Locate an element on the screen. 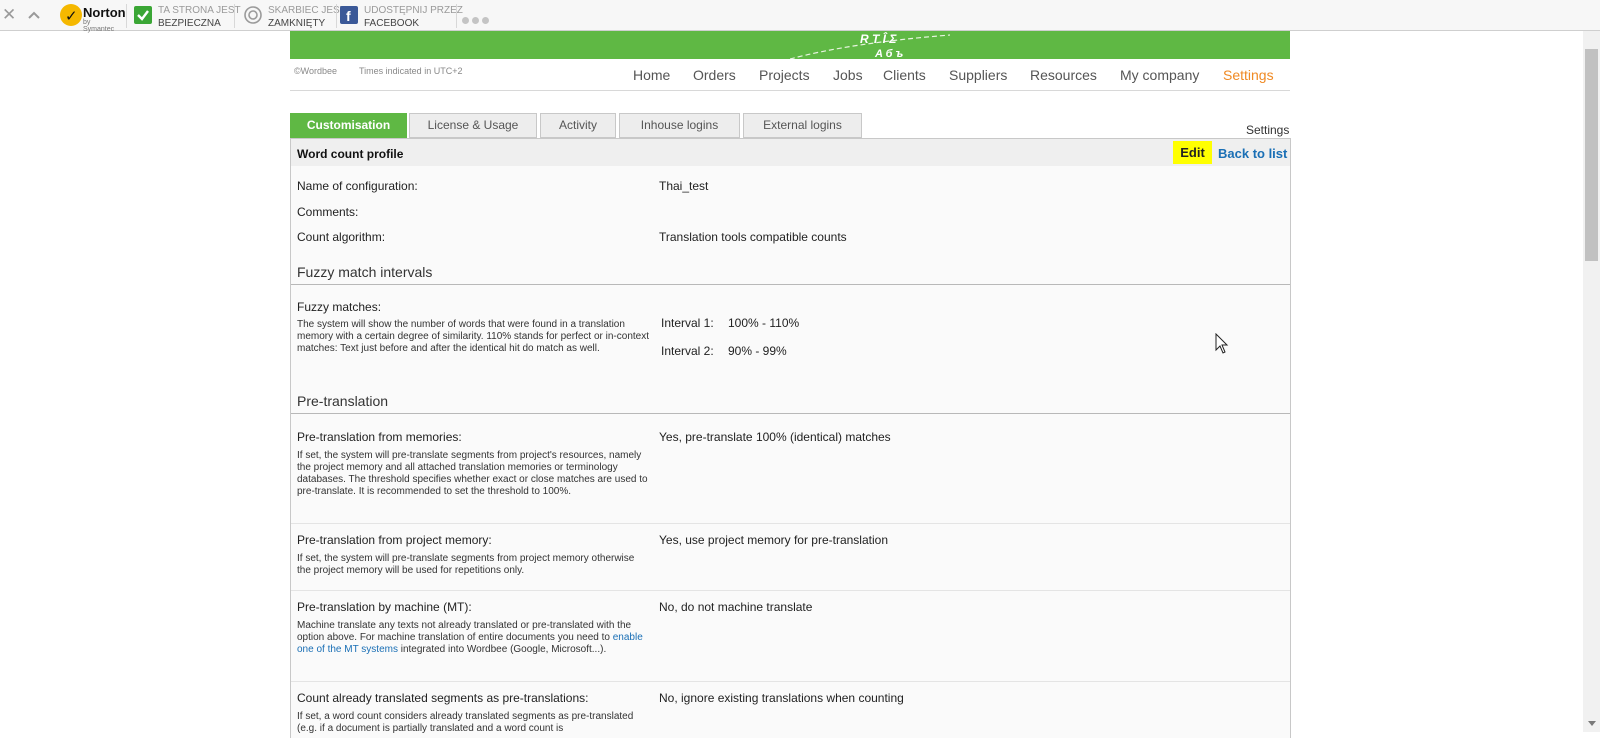 This screenshot has height=738, width=1600. back-to-list-link: Back to list is located at coordinates (1252, 153).